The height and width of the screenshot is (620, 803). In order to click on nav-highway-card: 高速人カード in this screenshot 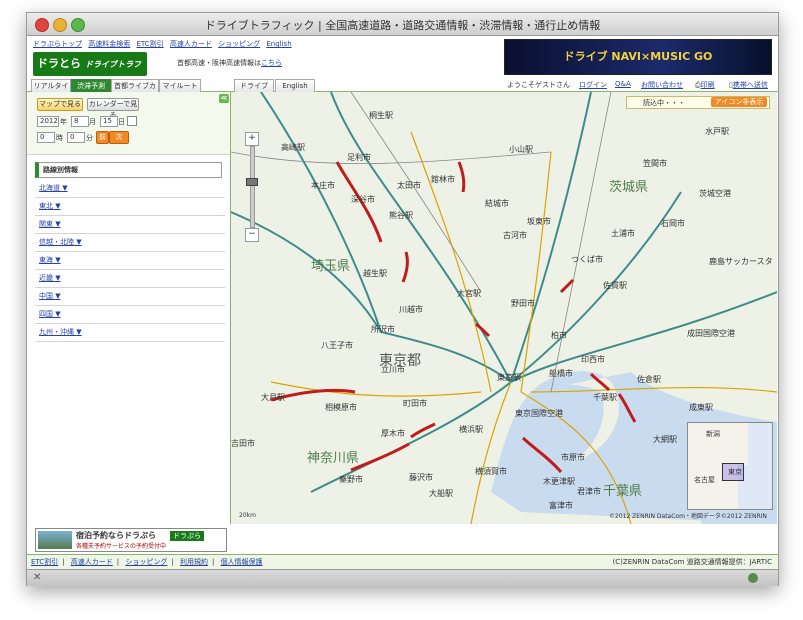, I will do `click(191, 44)`.